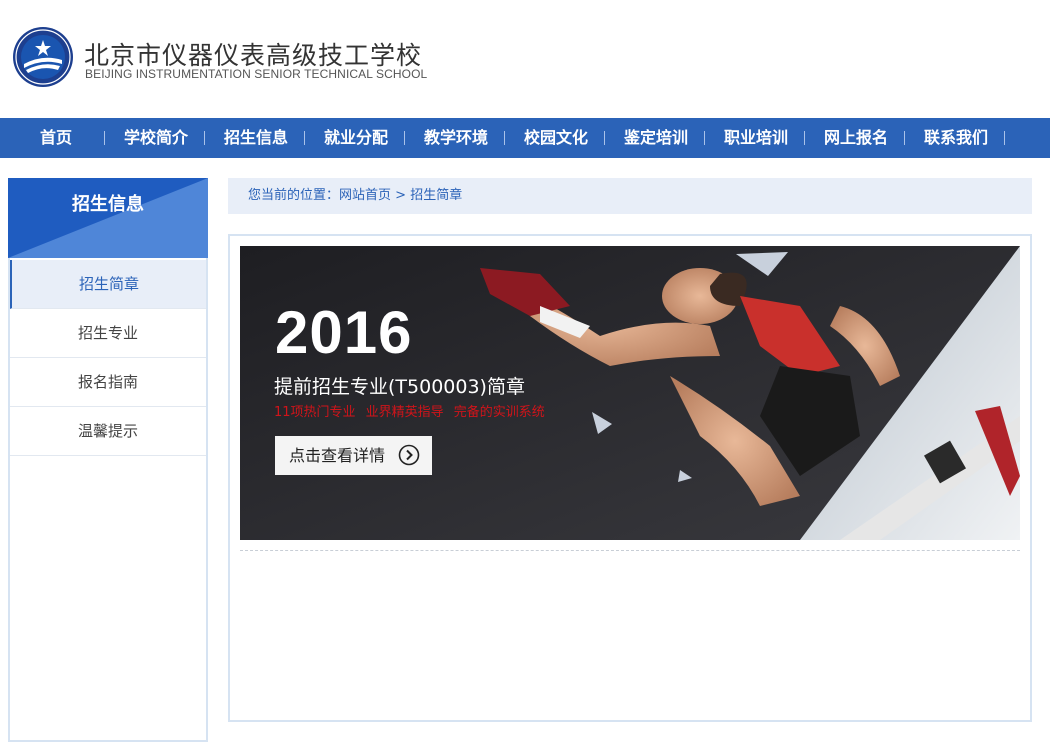  What do you see at coordinates (256, 138) in the screenshot?
I see `nav-item-admissions: 招生信息` at bounding box center [256, 138].